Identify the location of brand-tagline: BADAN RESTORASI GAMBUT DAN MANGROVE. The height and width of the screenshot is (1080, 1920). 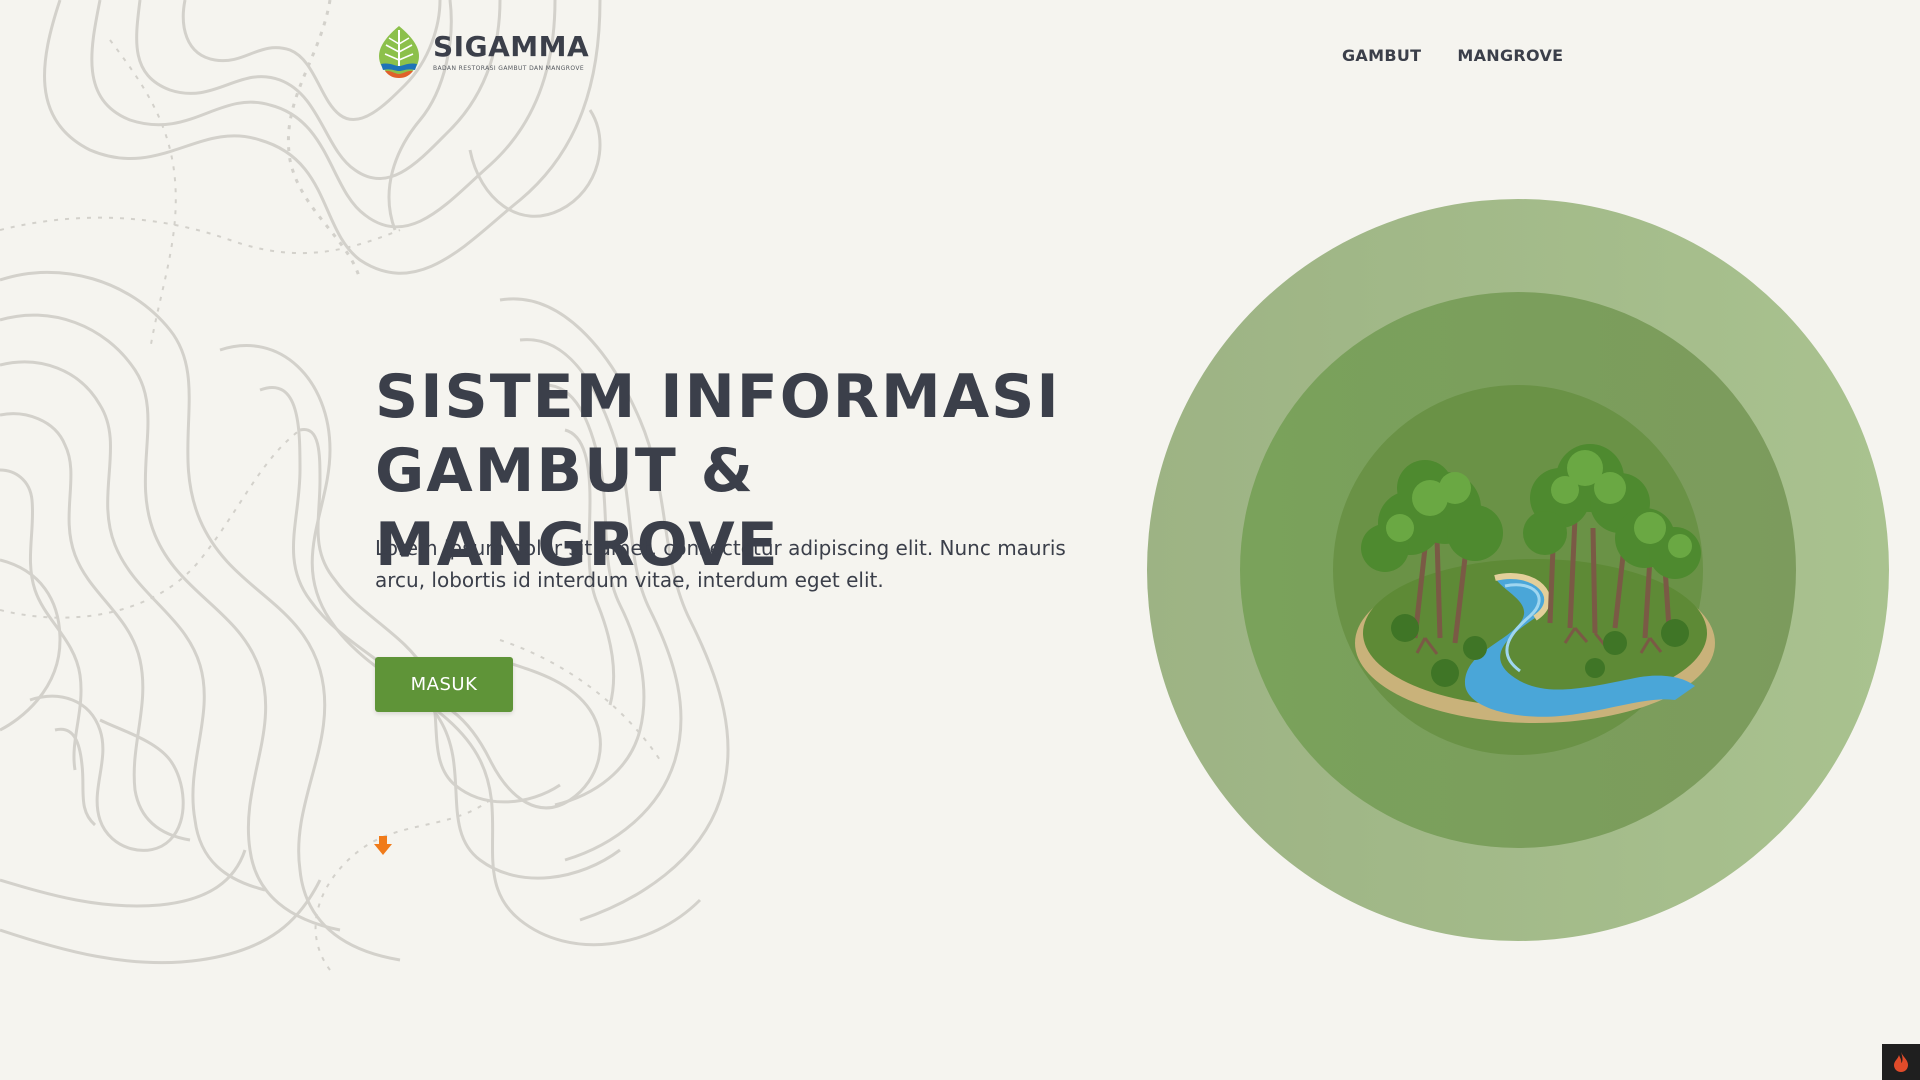
(509, 68).